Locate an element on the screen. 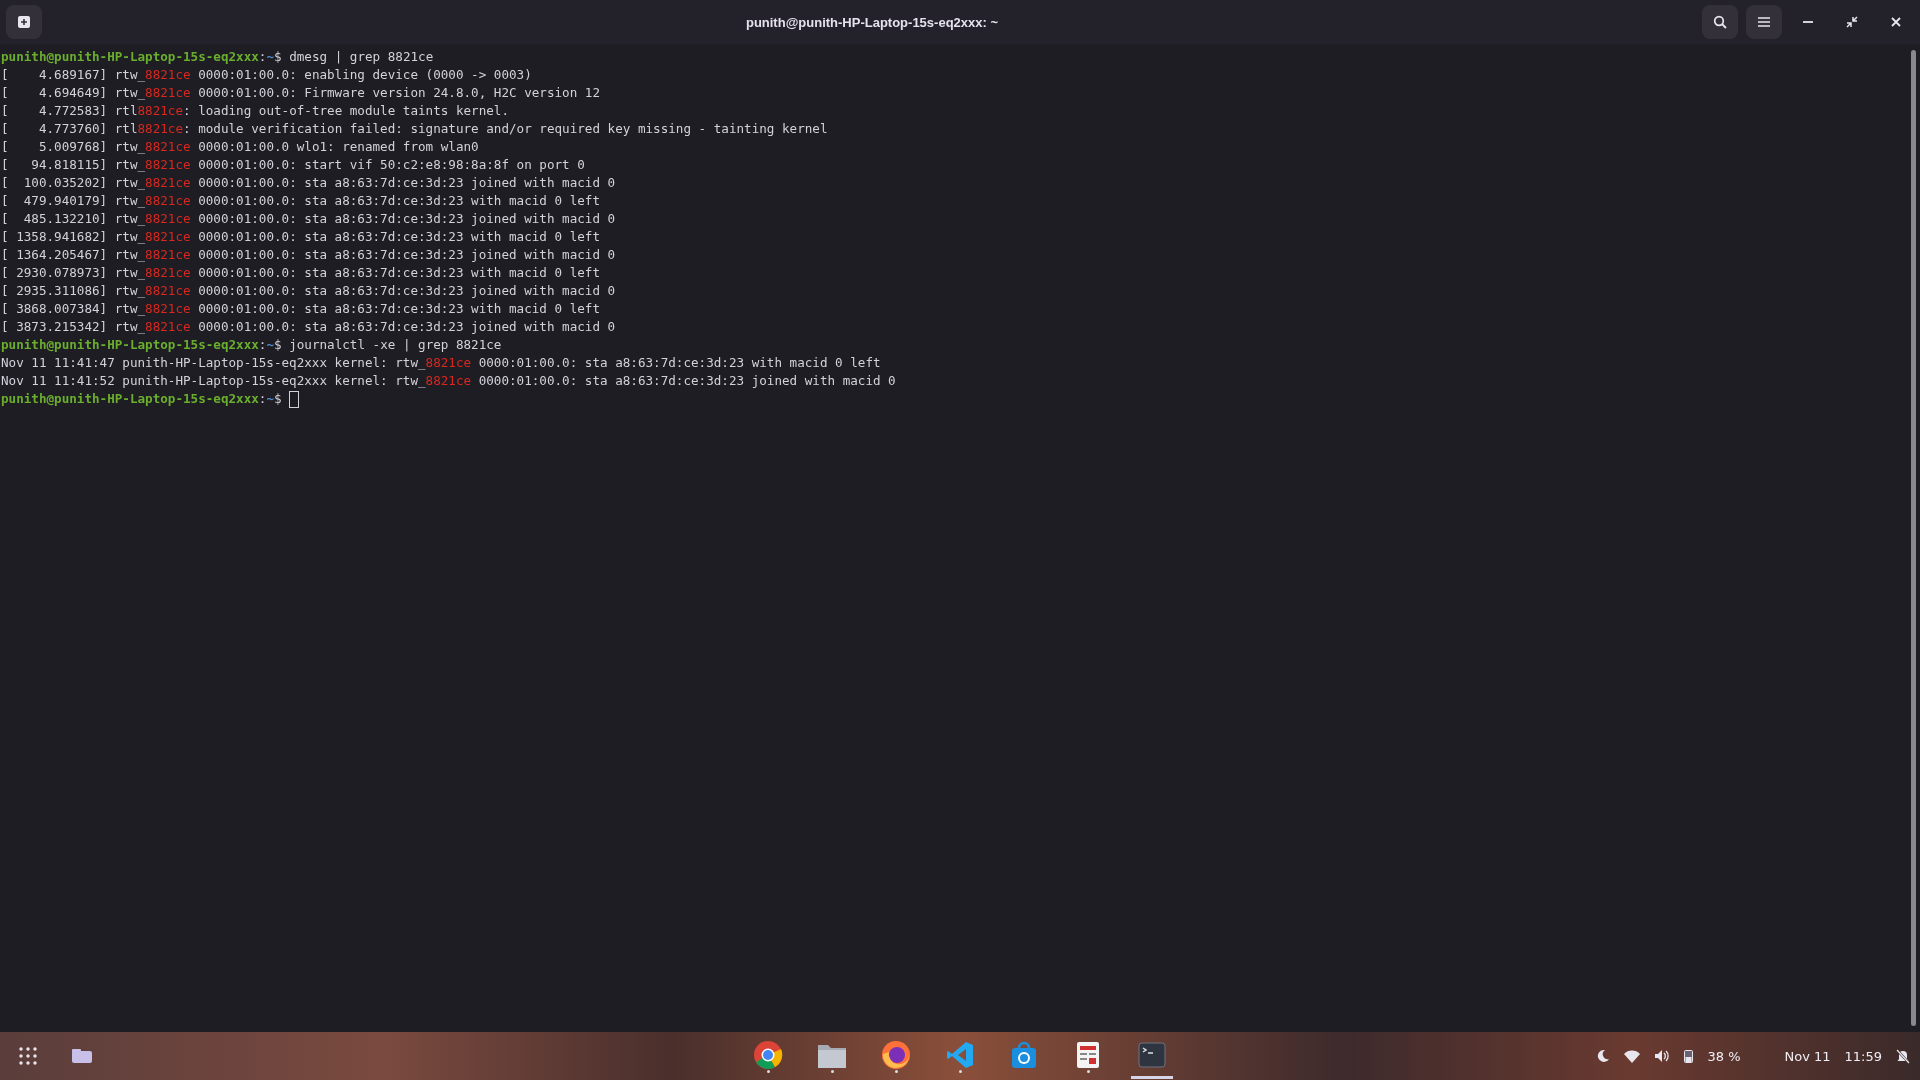 The image size is (1920, 1080). terminal-line: [ 4.773760] rtl8821ce: module verification failed: signature and/or required key missing - tainting kernel is located at coordinates (414, 129).